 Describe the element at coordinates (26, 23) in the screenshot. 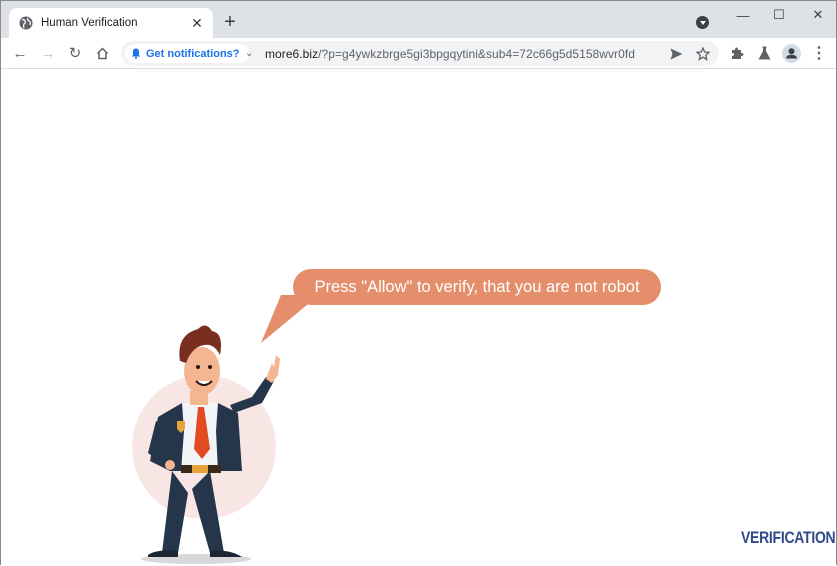

I see `globe-icon` at that location.